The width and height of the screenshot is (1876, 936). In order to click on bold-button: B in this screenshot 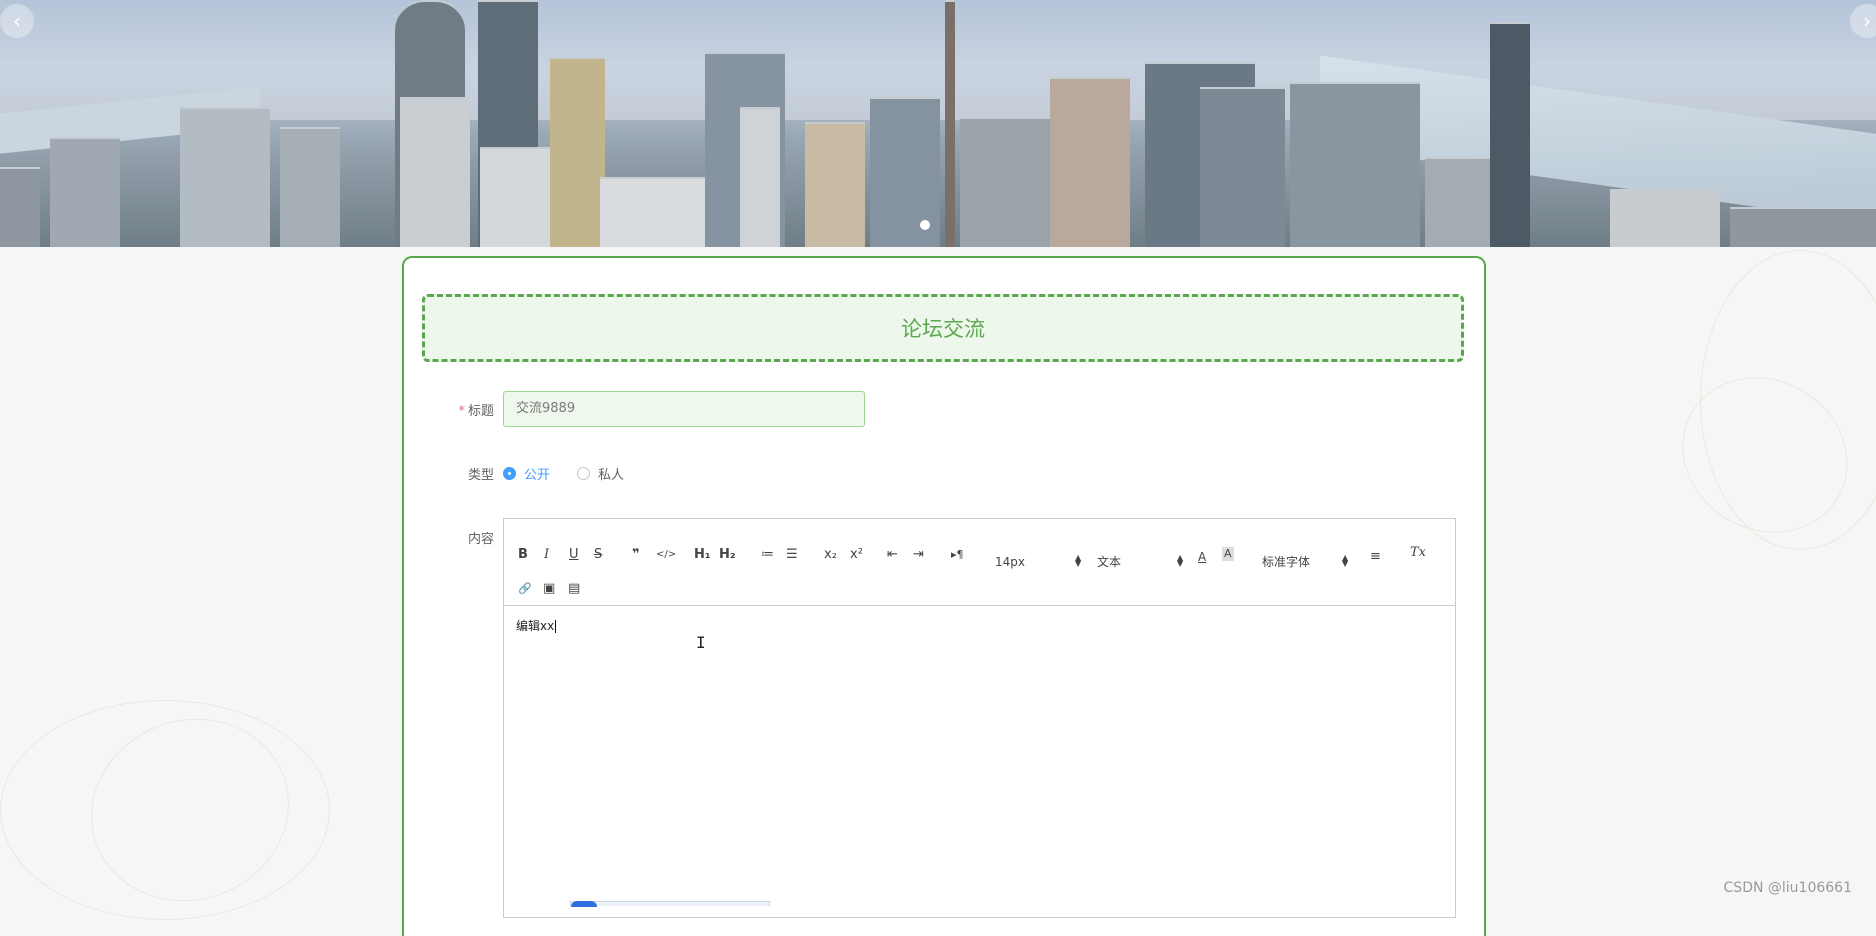, I will do `click(523, 555)`.